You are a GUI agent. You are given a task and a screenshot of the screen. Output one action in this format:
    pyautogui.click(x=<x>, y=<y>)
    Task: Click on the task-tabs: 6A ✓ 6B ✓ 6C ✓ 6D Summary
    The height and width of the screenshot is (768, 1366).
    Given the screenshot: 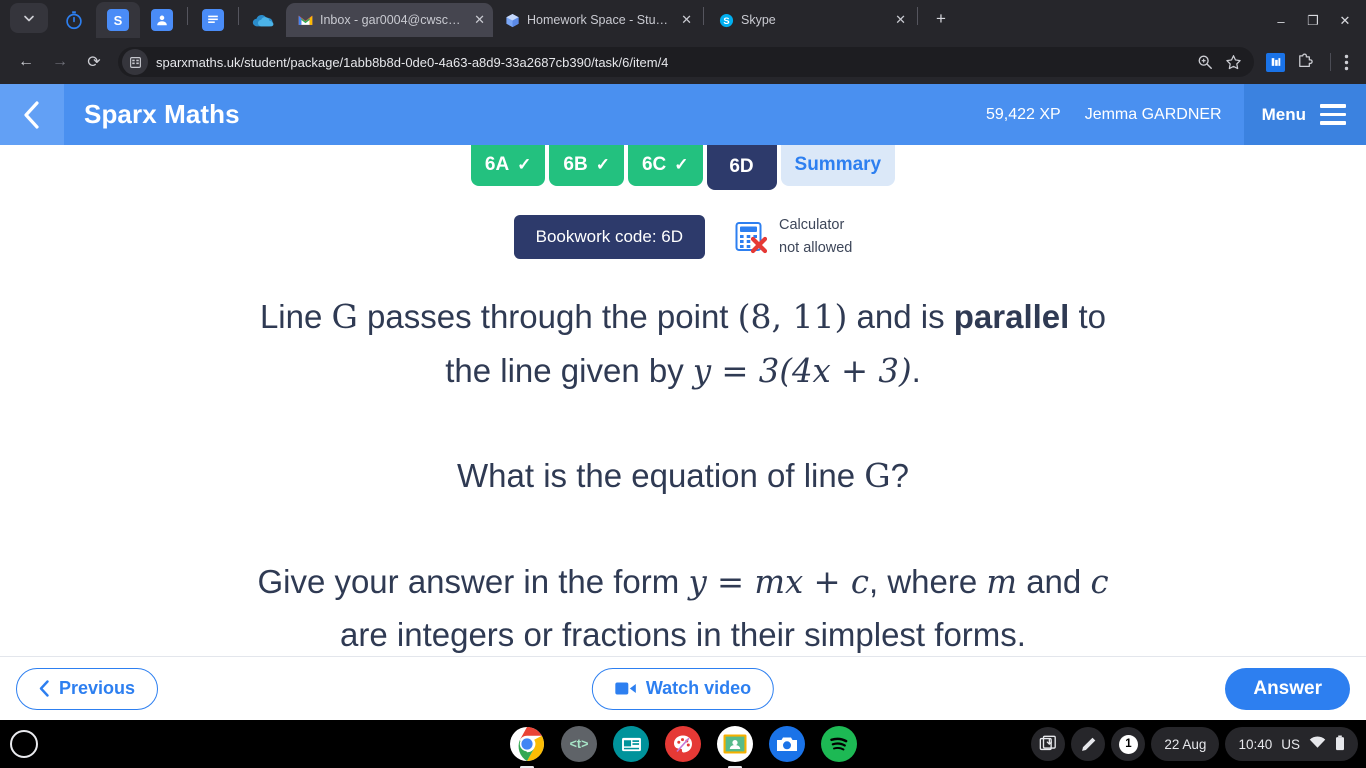 What is the action you would take?
    pyautogui.click(x=683, y=167)
    